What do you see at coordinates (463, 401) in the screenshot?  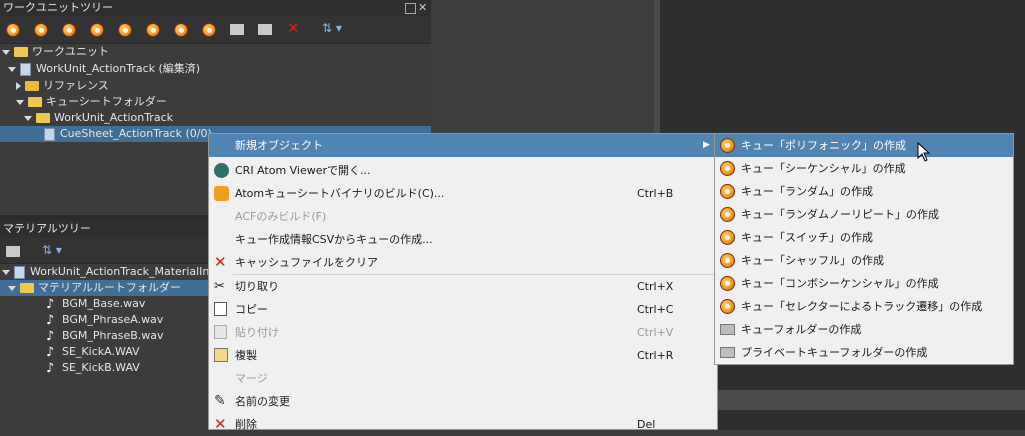 I see `menu-item-rename: ✎ 名前の変更` at bounding box center [463, 401].